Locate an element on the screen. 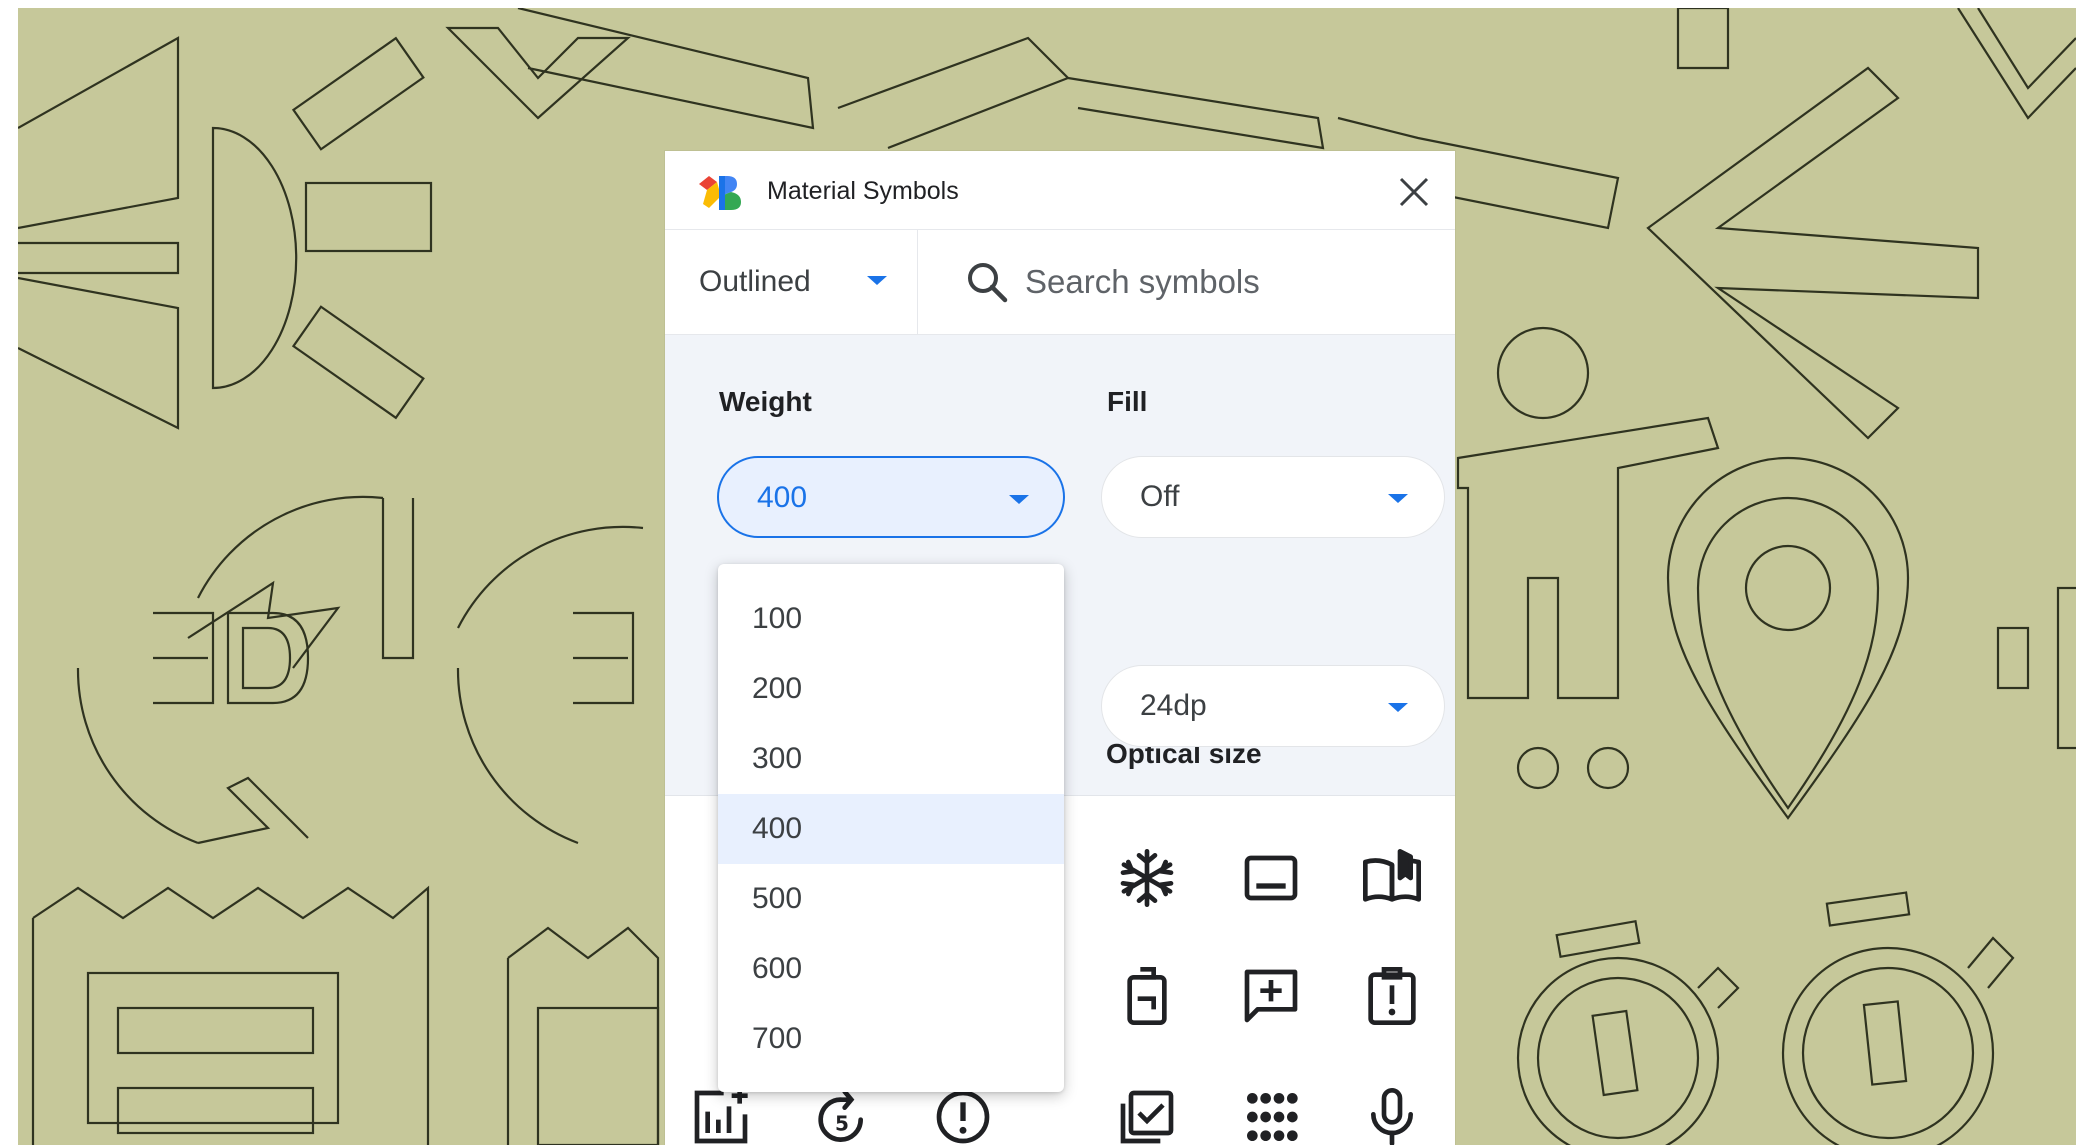 This screenshot has height=1145, width=2076. panel-titlebar: Material Symbols is located at coordinates (1060, 190).